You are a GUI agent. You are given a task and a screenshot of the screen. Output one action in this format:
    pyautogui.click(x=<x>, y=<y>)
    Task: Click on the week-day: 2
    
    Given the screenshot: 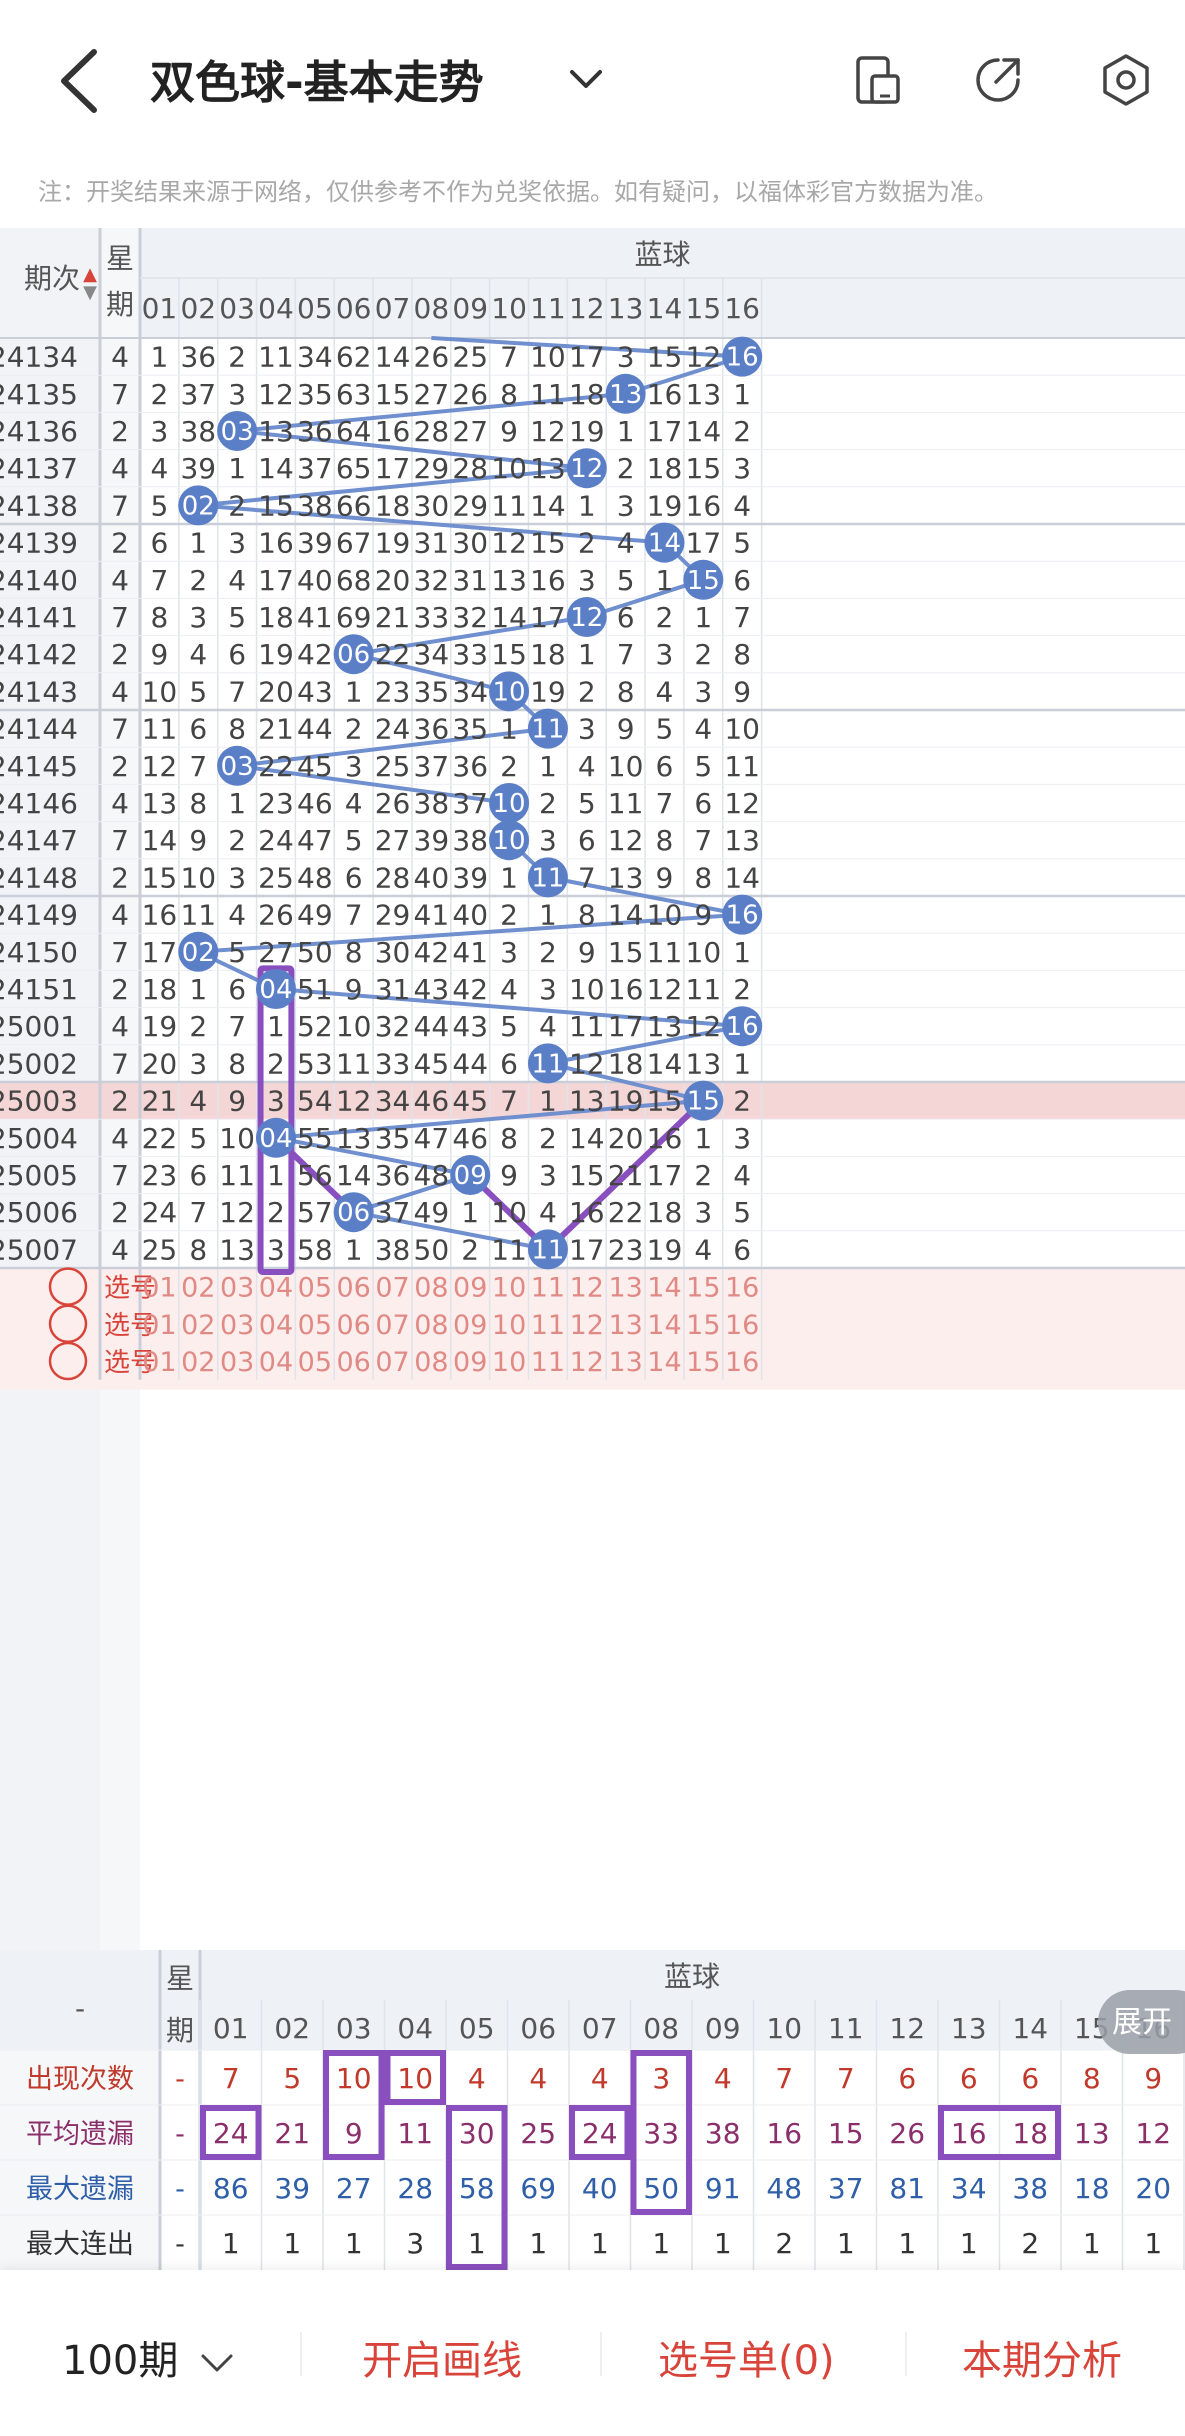 What is the action you would take?
    pyautogui.click(x=120, y=1212)
    